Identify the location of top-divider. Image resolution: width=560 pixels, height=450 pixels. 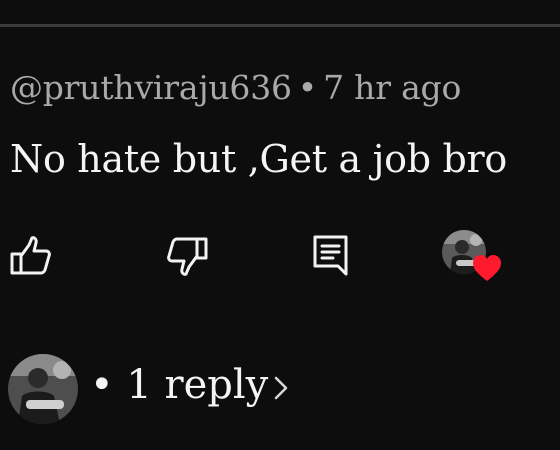
(280, 25).